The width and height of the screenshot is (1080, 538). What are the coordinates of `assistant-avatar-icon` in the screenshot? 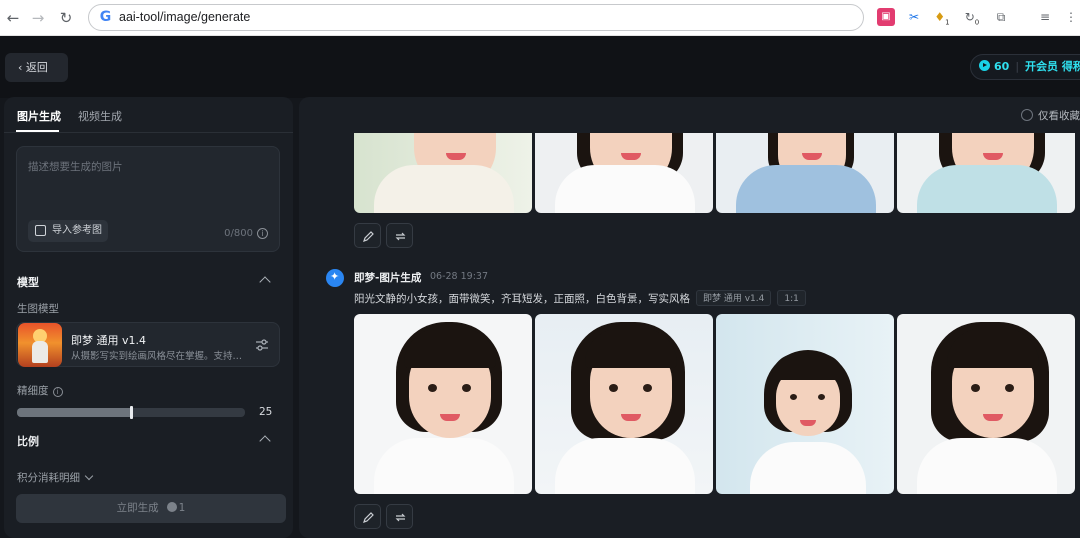 It's located at (335, 278).